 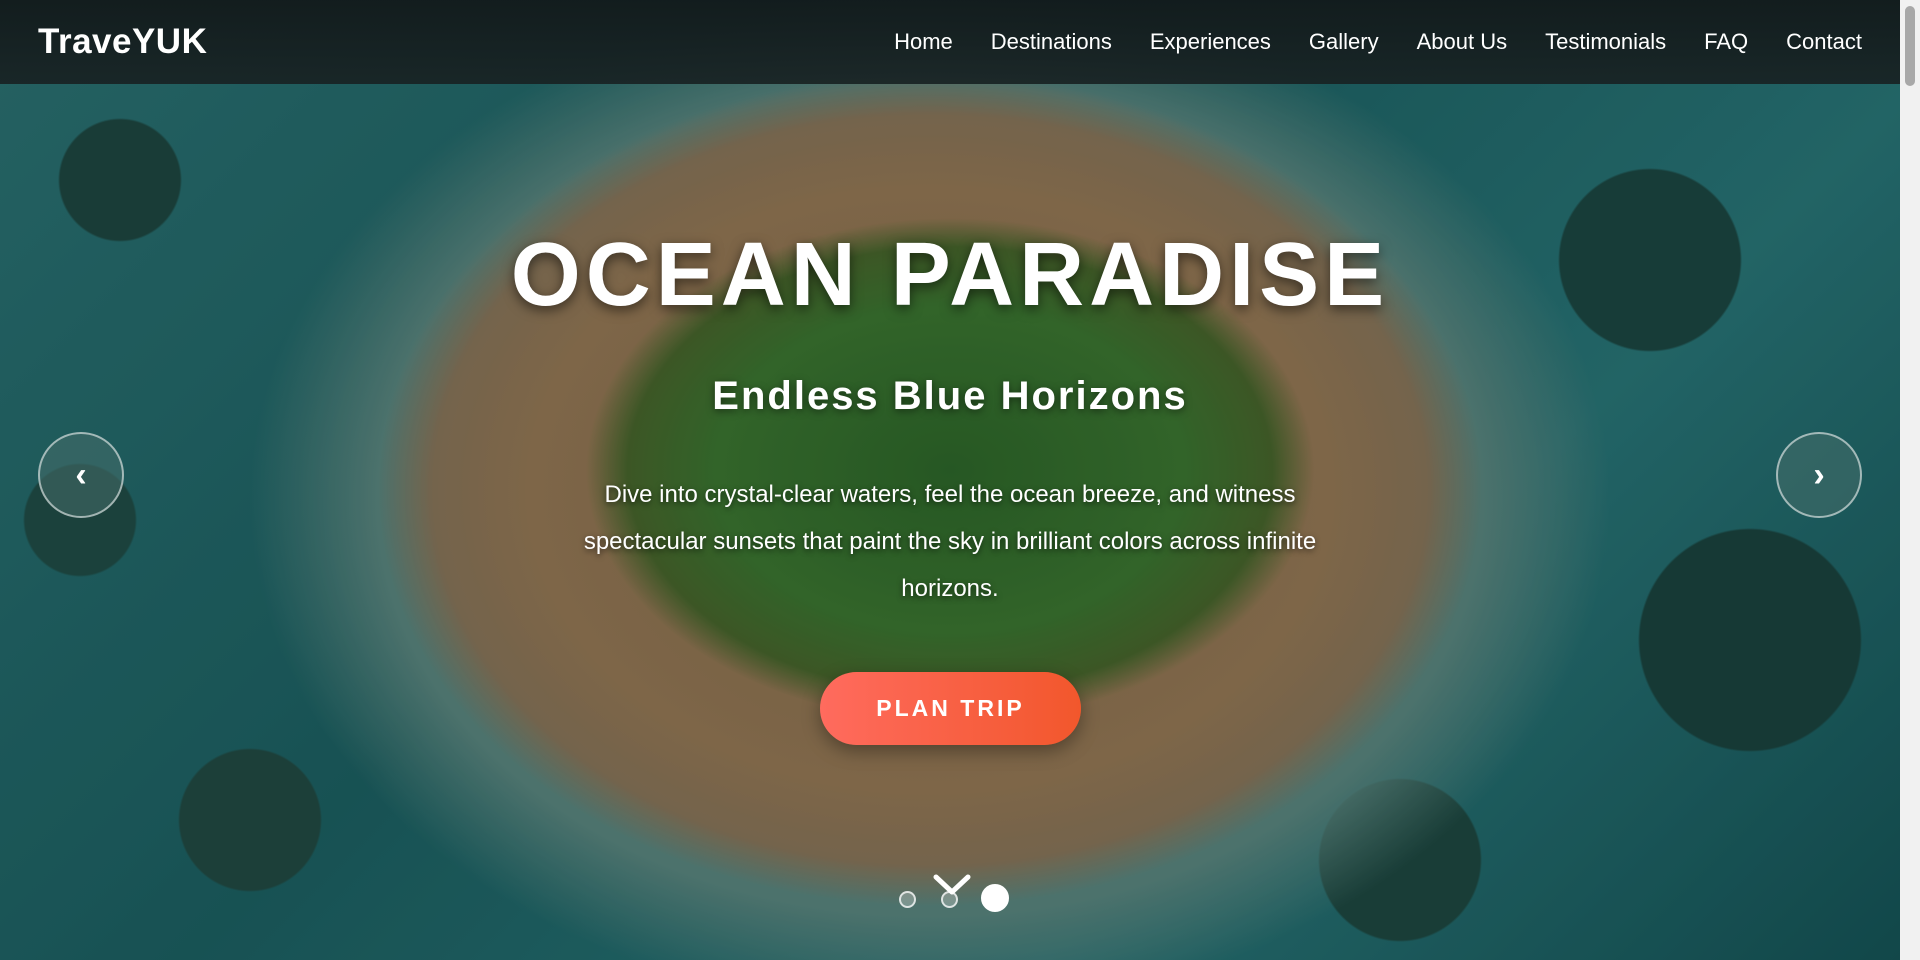 I want to click on nav-item-about-us: About Us, so click(x=1462, y=42).